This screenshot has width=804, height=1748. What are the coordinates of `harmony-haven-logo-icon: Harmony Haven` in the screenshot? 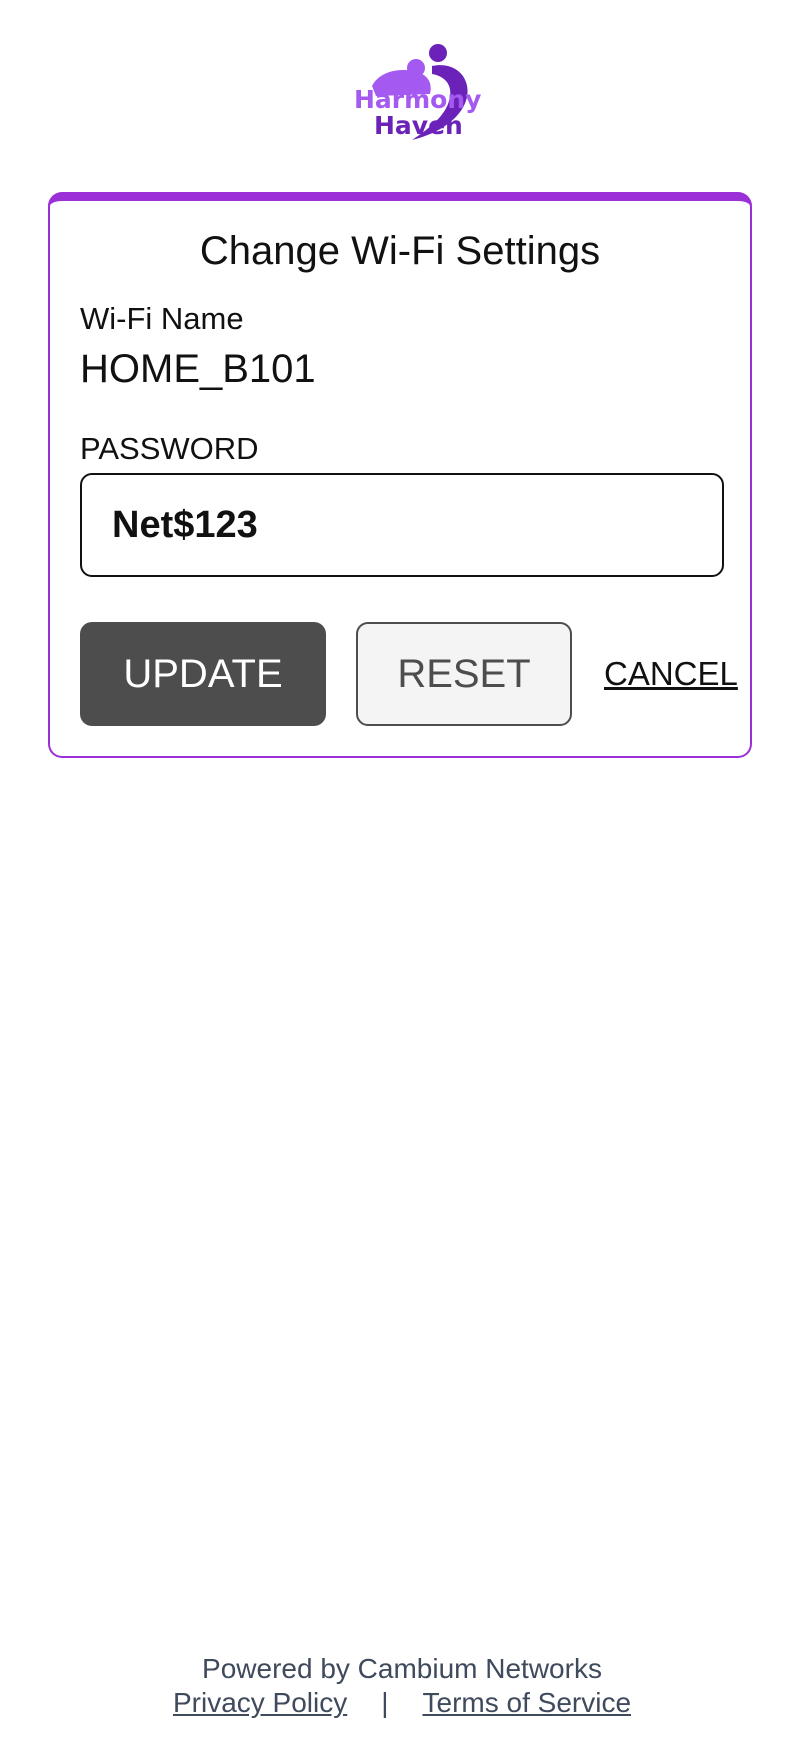 It's located at (417, 92).